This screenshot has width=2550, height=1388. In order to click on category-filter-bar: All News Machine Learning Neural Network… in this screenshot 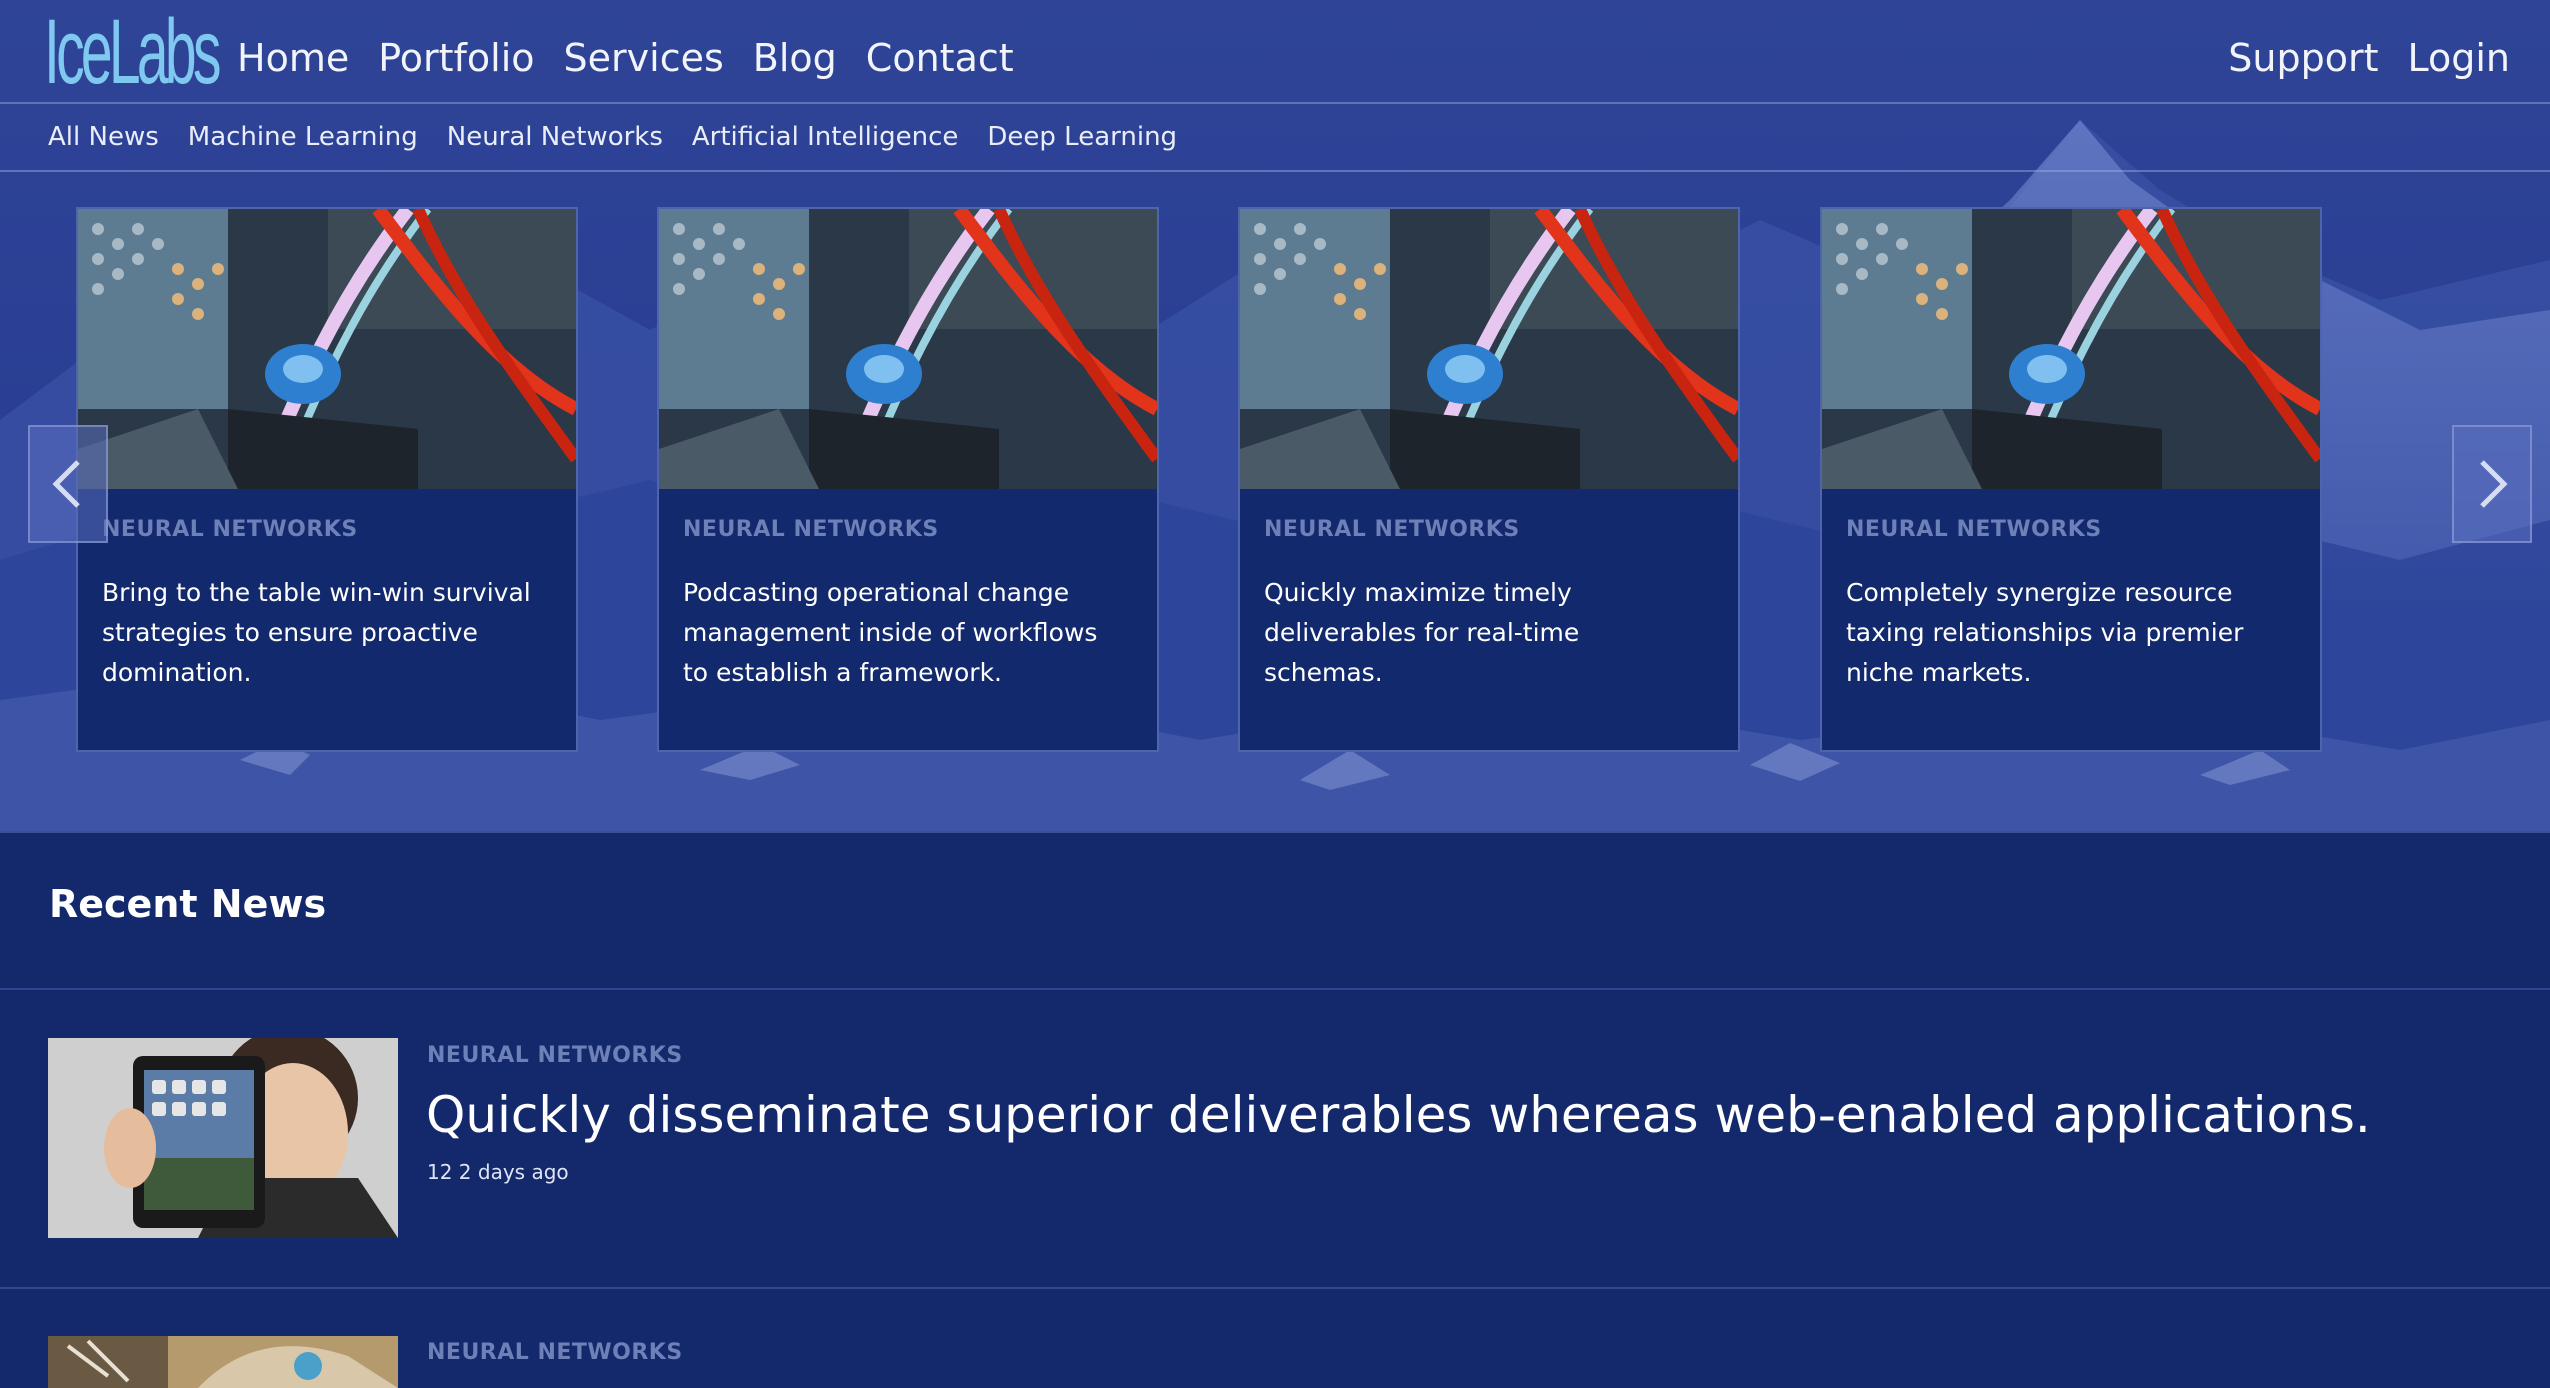, I will do `click(1275, 138)`.